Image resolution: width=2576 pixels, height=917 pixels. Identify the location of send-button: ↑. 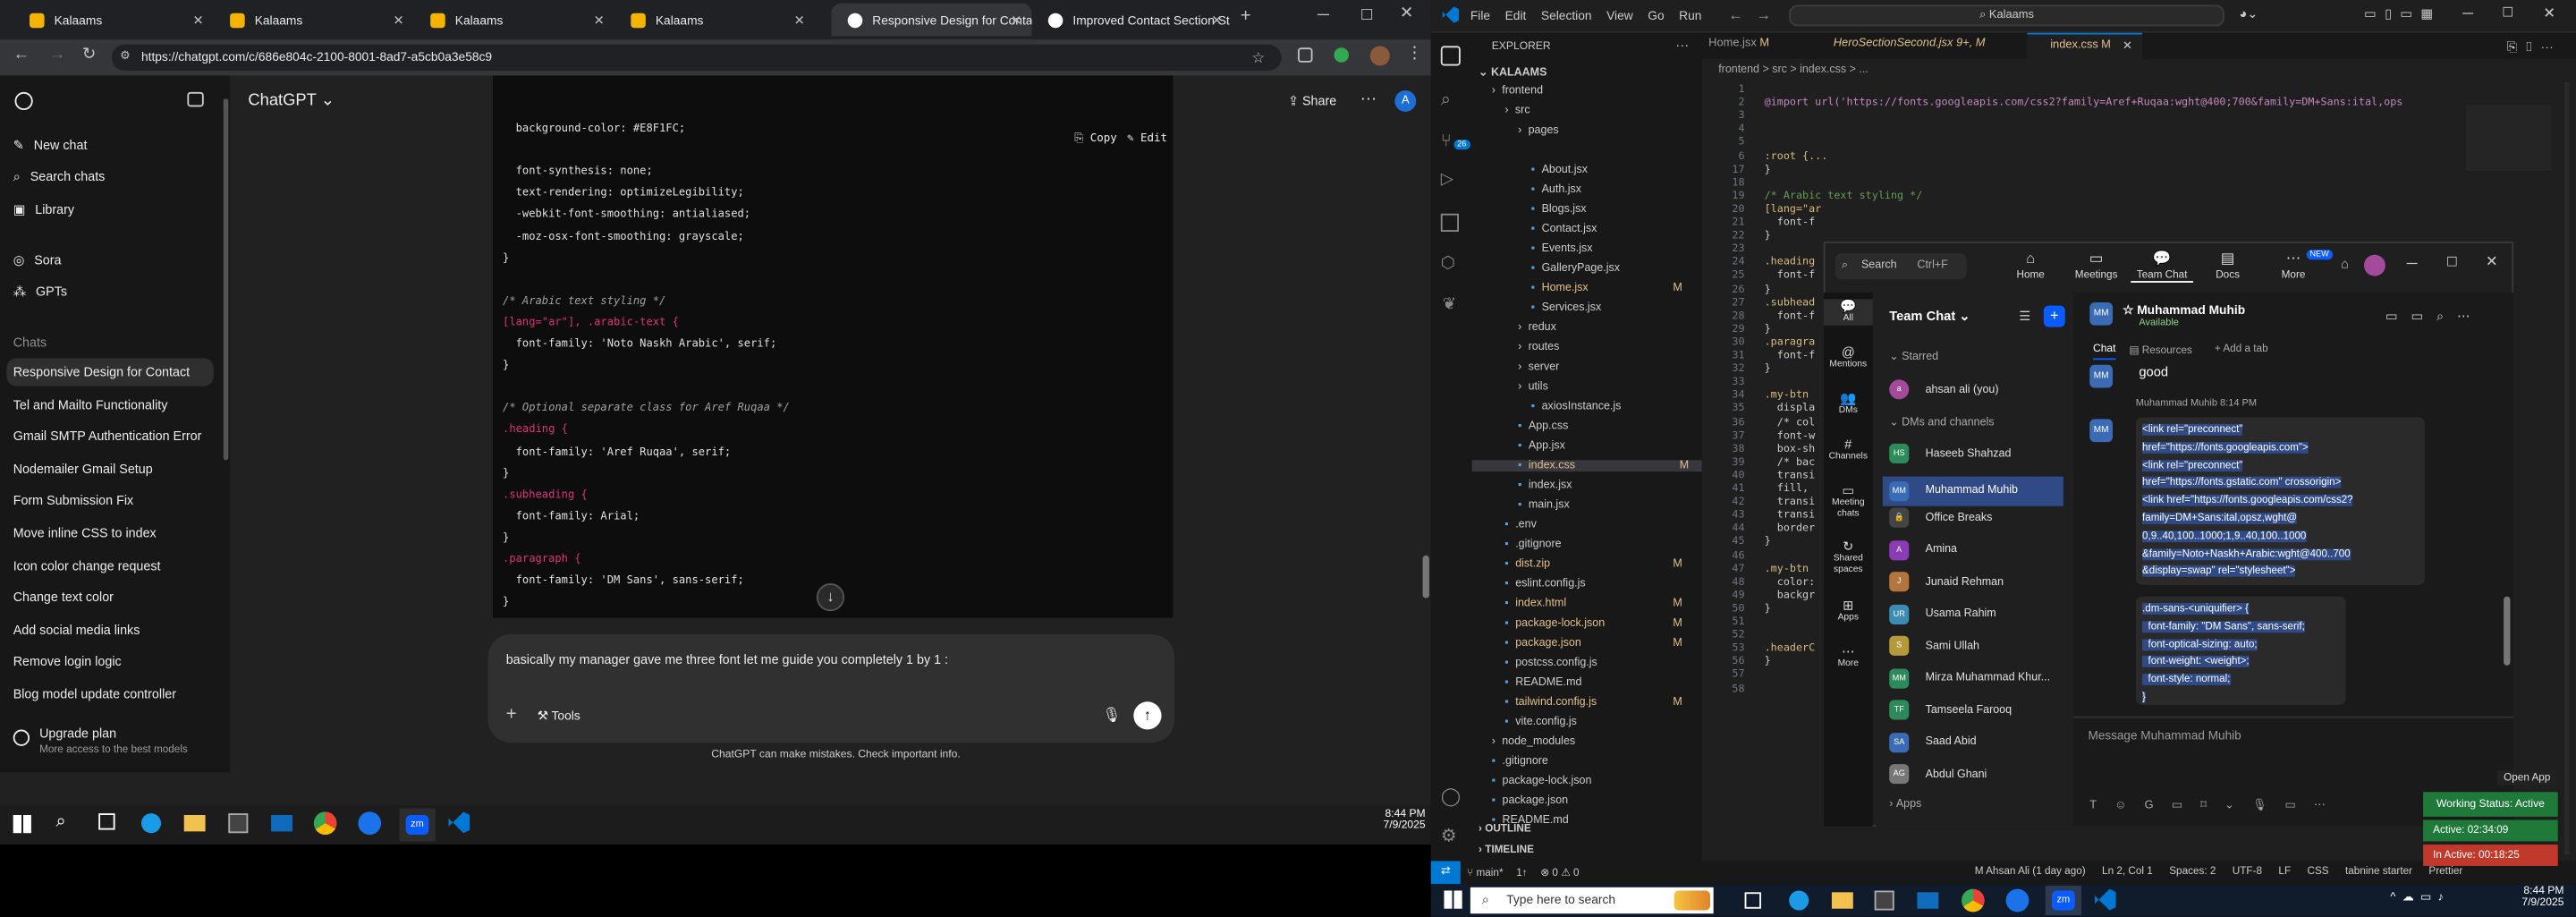
(1147, 715).